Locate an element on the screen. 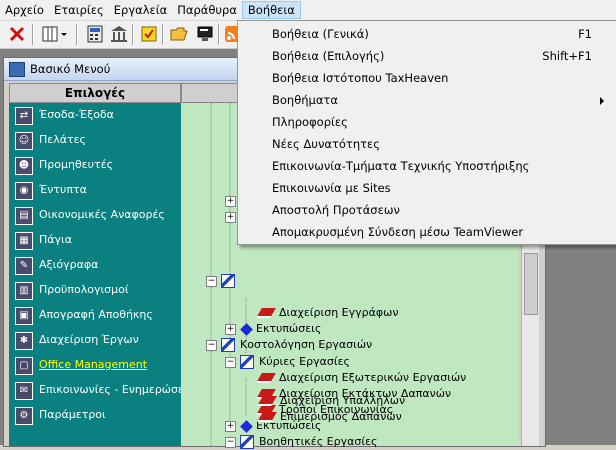 The width and height of the screenshot is (616, 450). menu-item-help-context: Βοήθεια (Επιλογής) Shift+F1 is located at coordinates (427, 56).